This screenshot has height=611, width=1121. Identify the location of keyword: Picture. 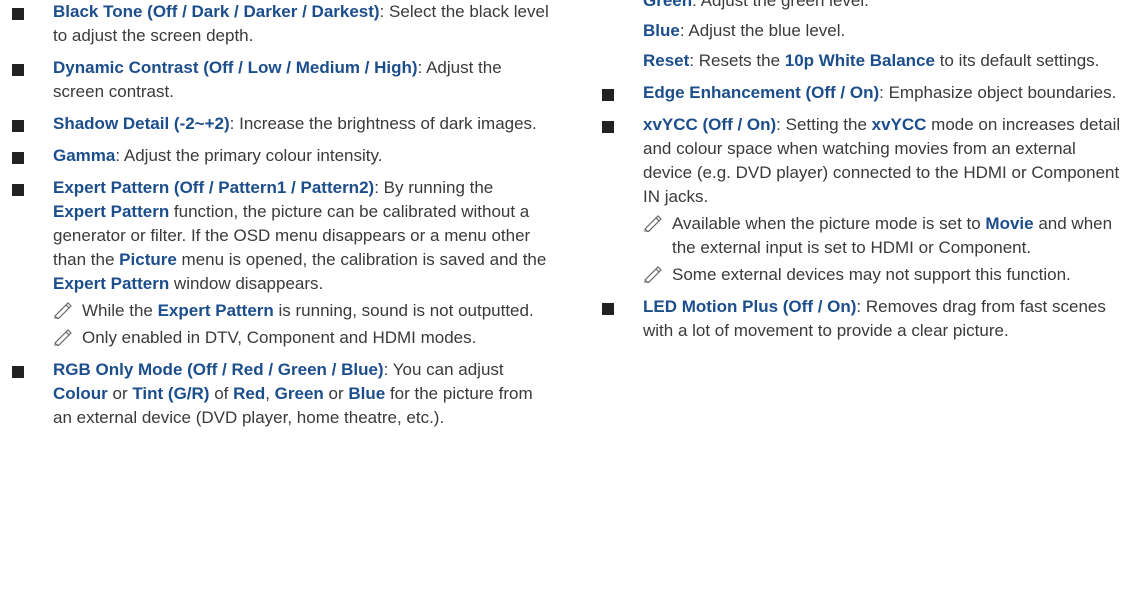
(148, 259).